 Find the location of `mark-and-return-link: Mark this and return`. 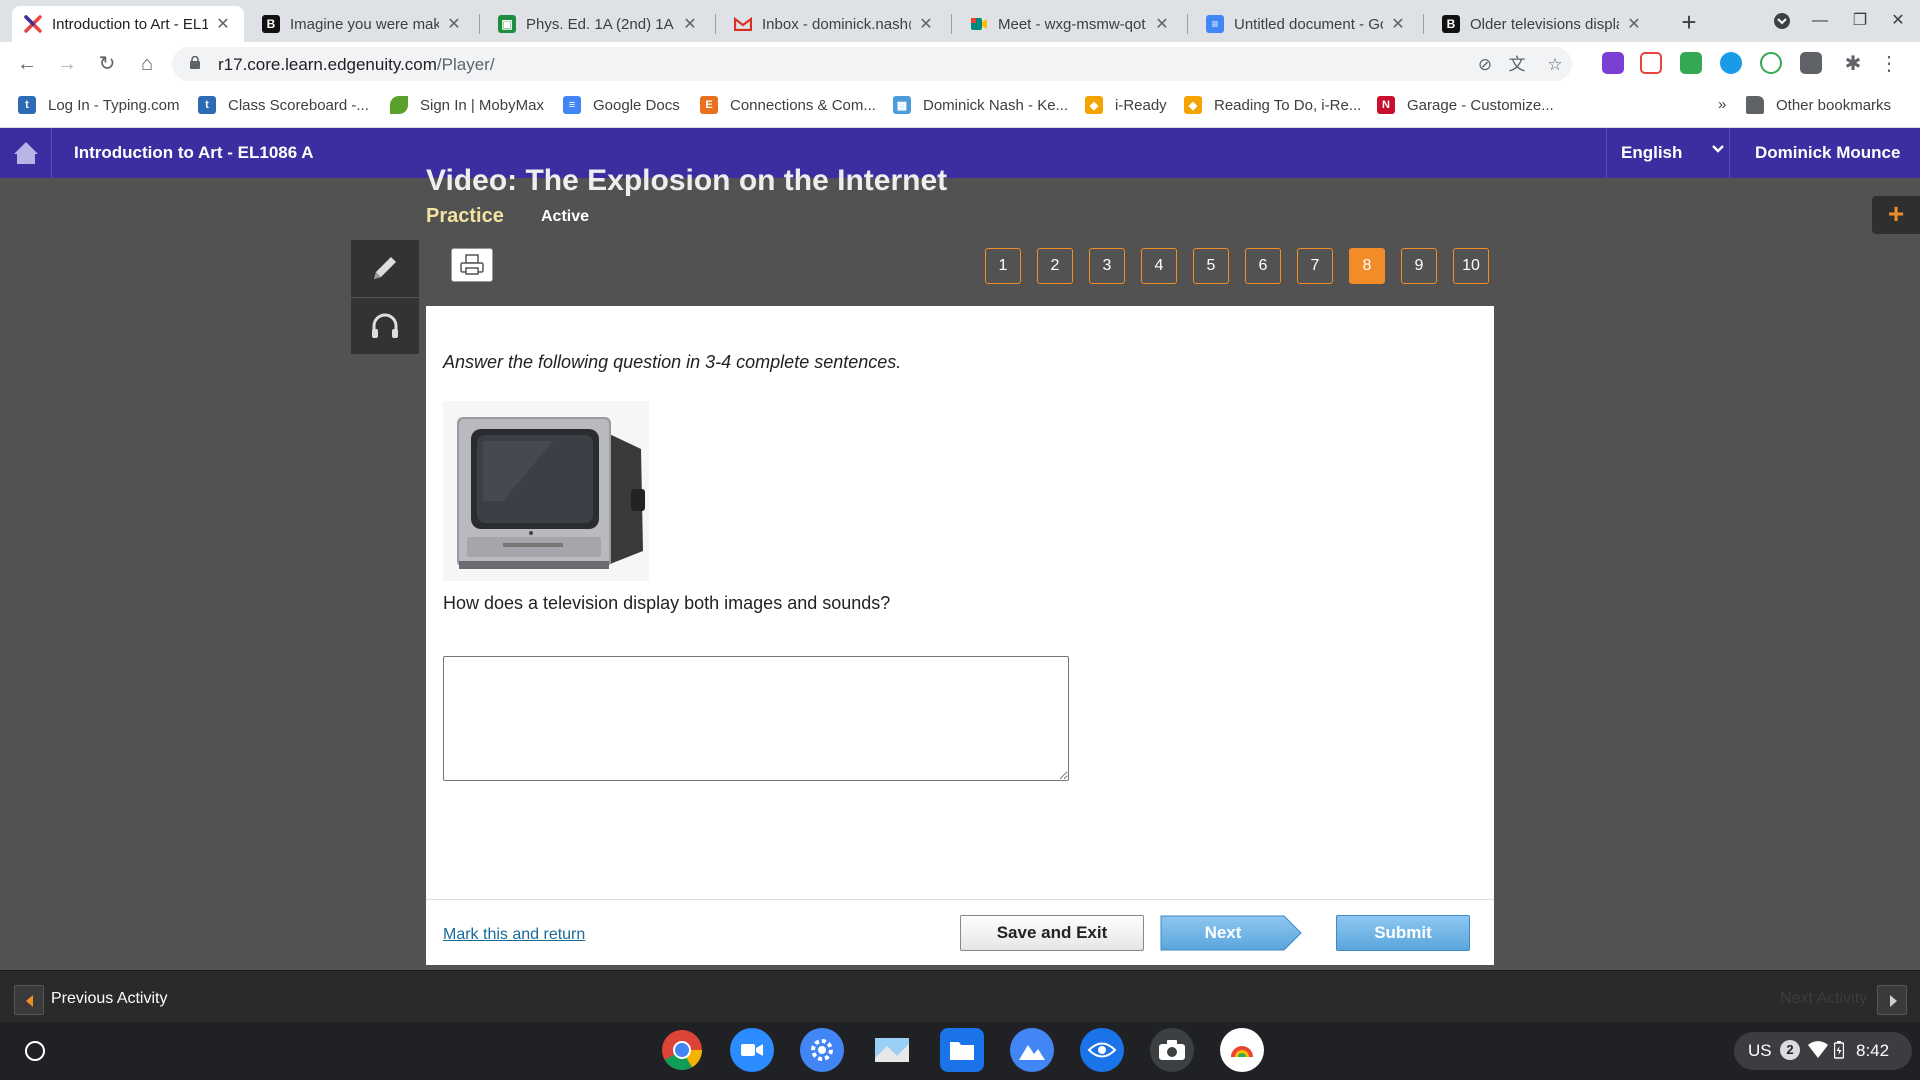

mark-and-return-link: Mark this and return is located at coordinates (514, 935).